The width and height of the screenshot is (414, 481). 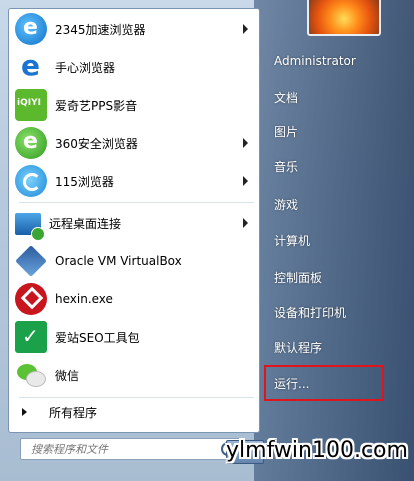 I want to click on wechat-icon, so click(x=31, y=375).